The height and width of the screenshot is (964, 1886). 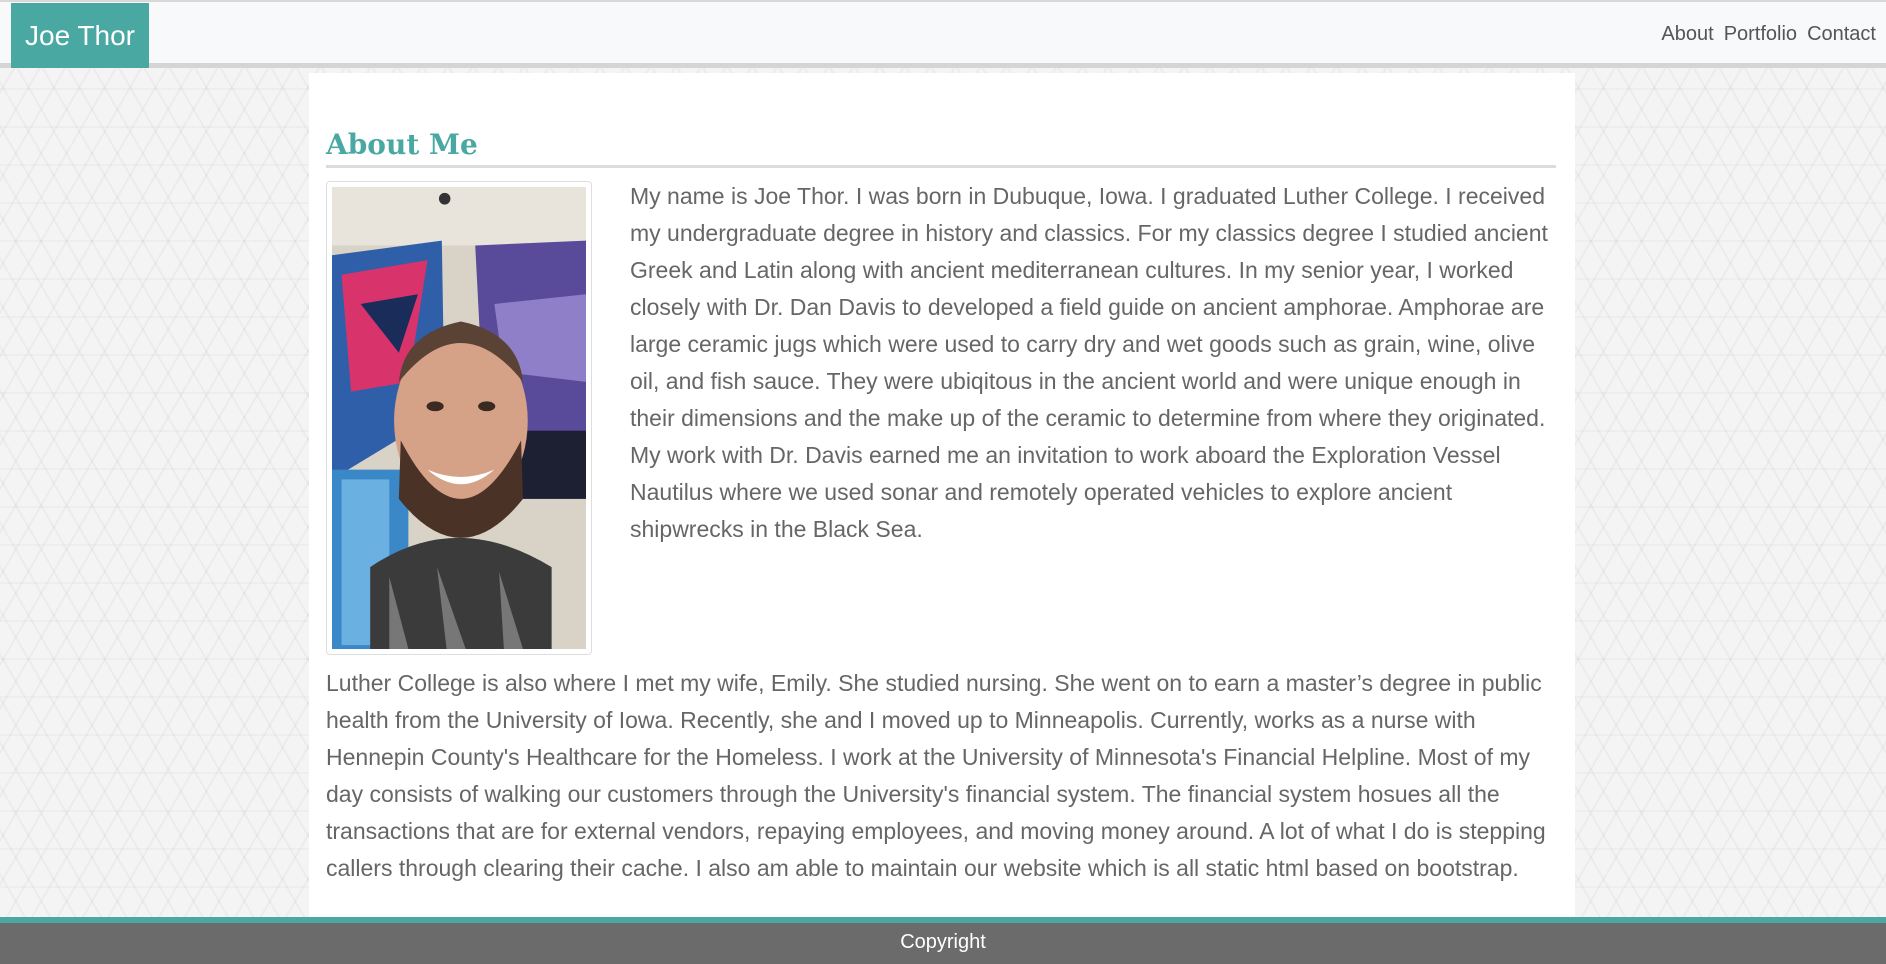 I want to click on footer: Copyright, so click(x=943, y=940).